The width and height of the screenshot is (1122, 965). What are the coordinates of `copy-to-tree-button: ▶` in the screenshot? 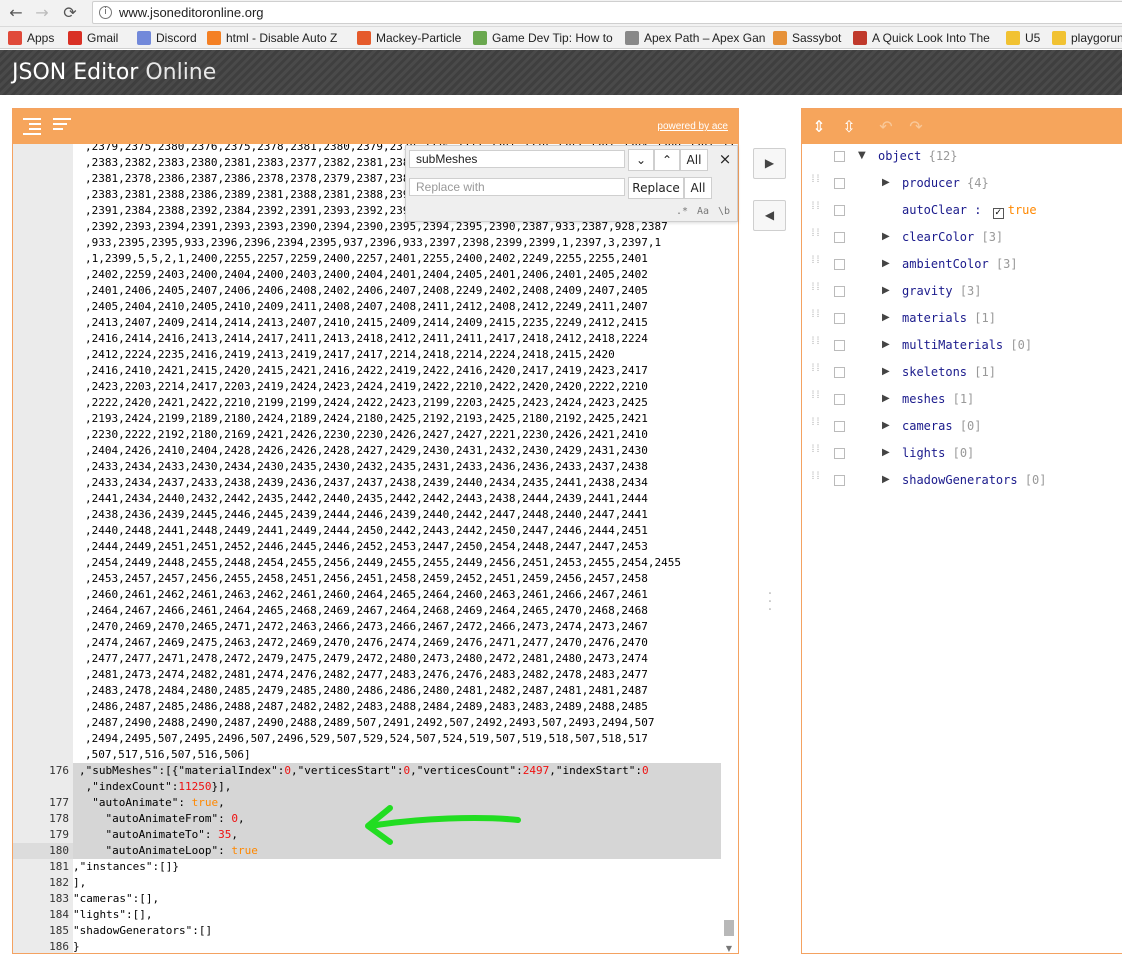 It's located at (769, 163).